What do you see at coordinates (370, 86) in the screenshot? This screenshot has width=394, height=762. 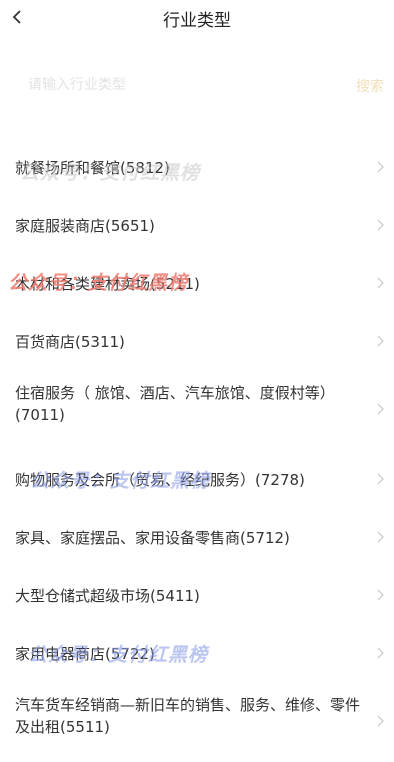 I see `search-button: 搜索` at bounding box center [370, 86].